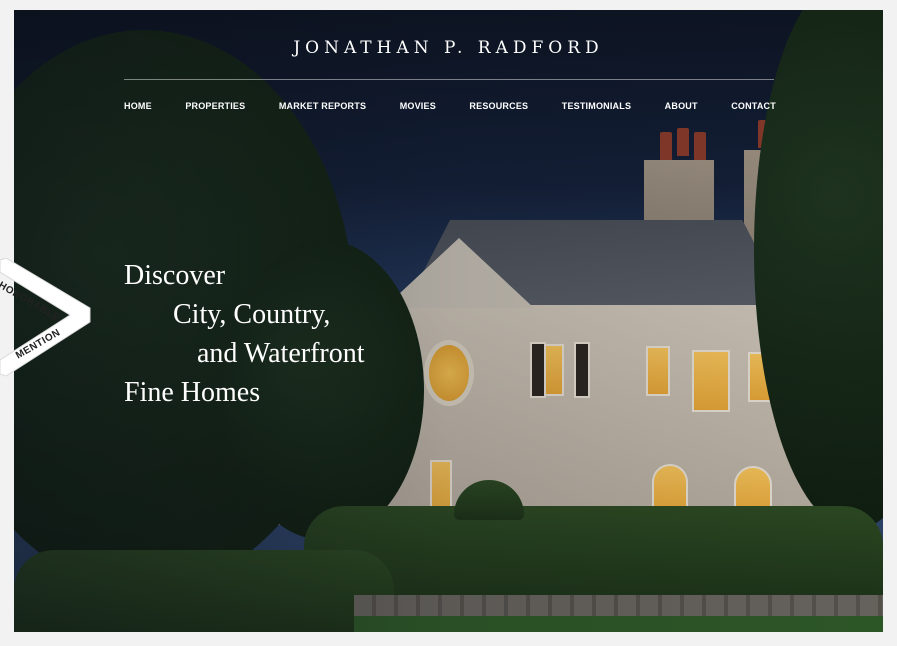 The height and width of the screenshot is (646, 897). Describe the element at coordinates (45, 317) in the screenshot. I see `honorable-mention-badge: HONORABLE MENTION` at that location.